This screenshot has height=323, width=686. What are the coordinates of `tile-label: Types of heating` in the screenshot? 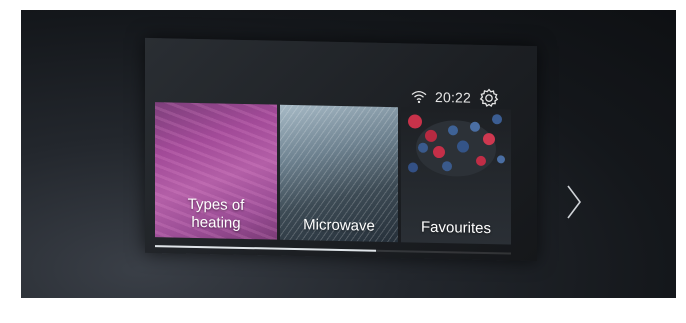 It's located at (216, 214).